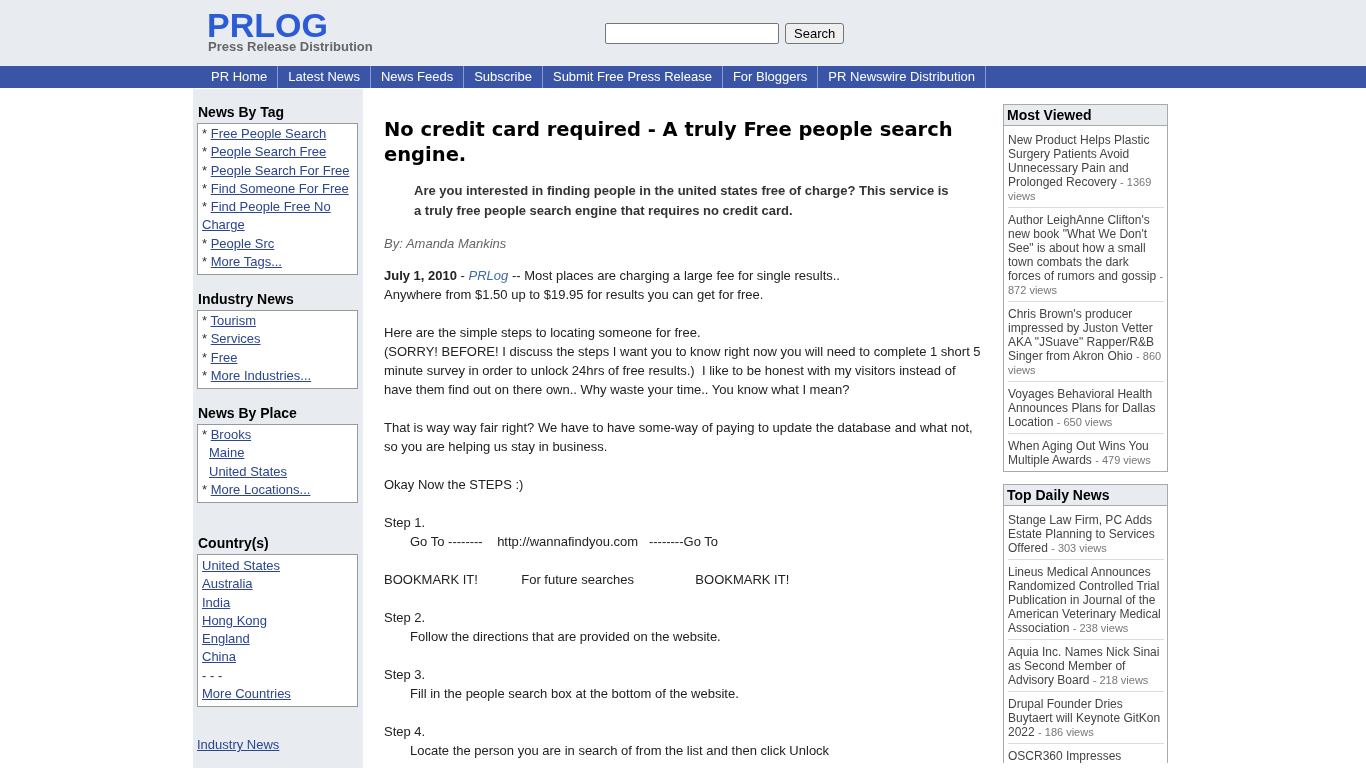 The width and height of the screenshot is (1366, 768). Describe the element at coordinates (815, 33) in the screenshot. I see `search-button: Search` at that location.